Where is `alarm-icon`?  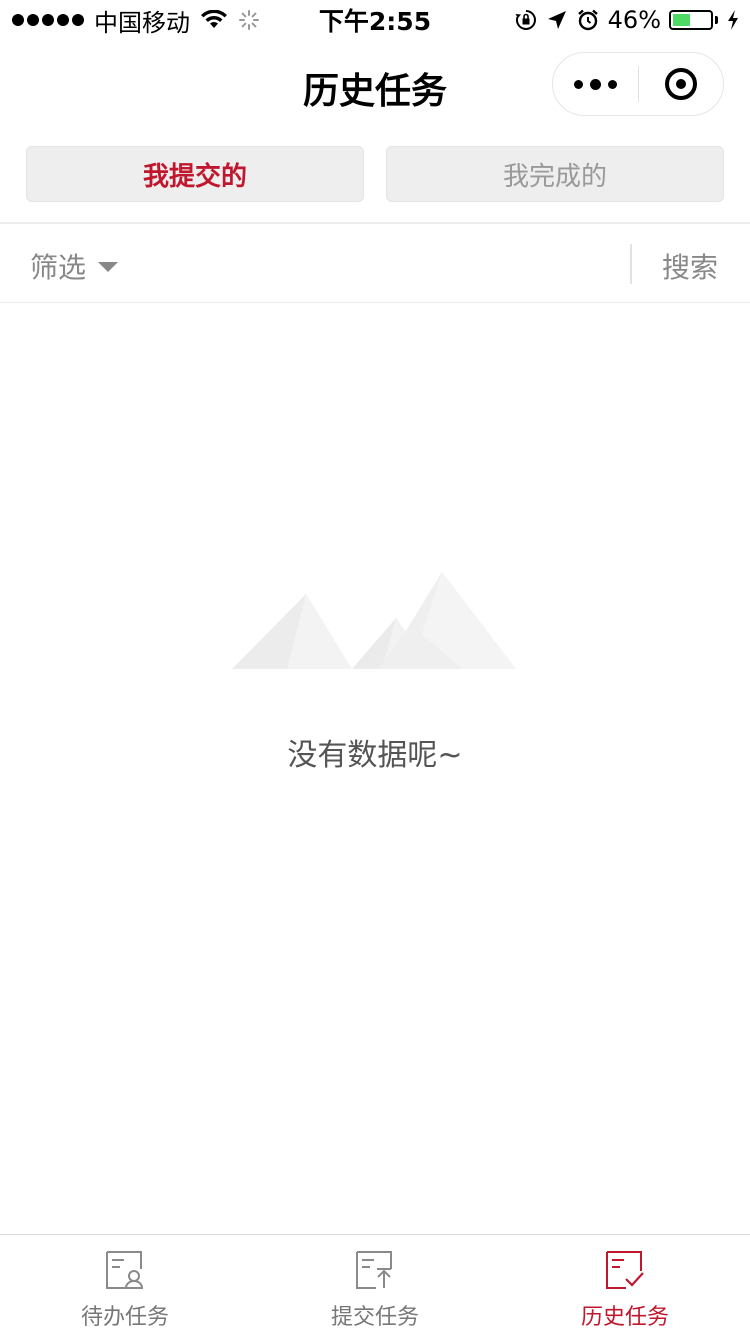 alarm-icon is located at coordinates (587, 20).